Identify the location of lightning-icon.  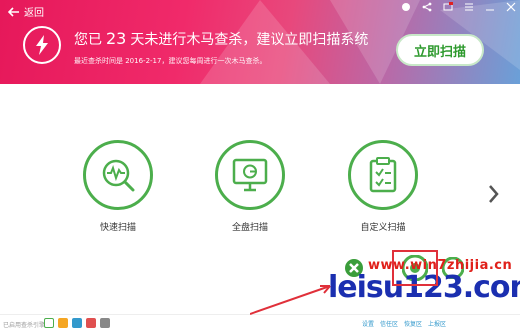
(42, 45).